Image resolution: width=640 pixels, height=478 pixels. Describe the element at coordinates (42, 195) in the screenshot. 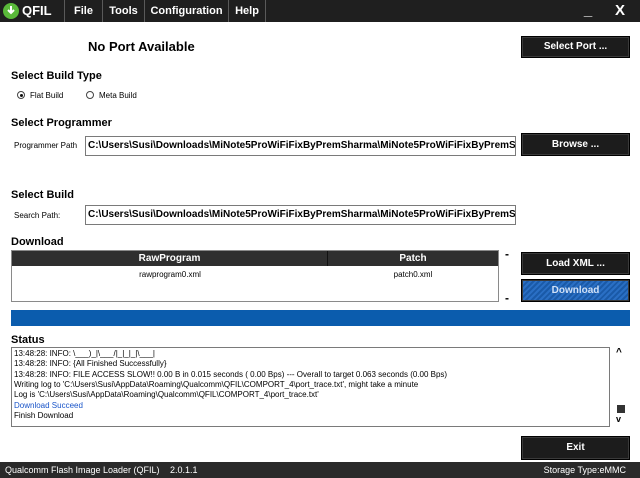

I see `build-heading: Select Build` at that location.